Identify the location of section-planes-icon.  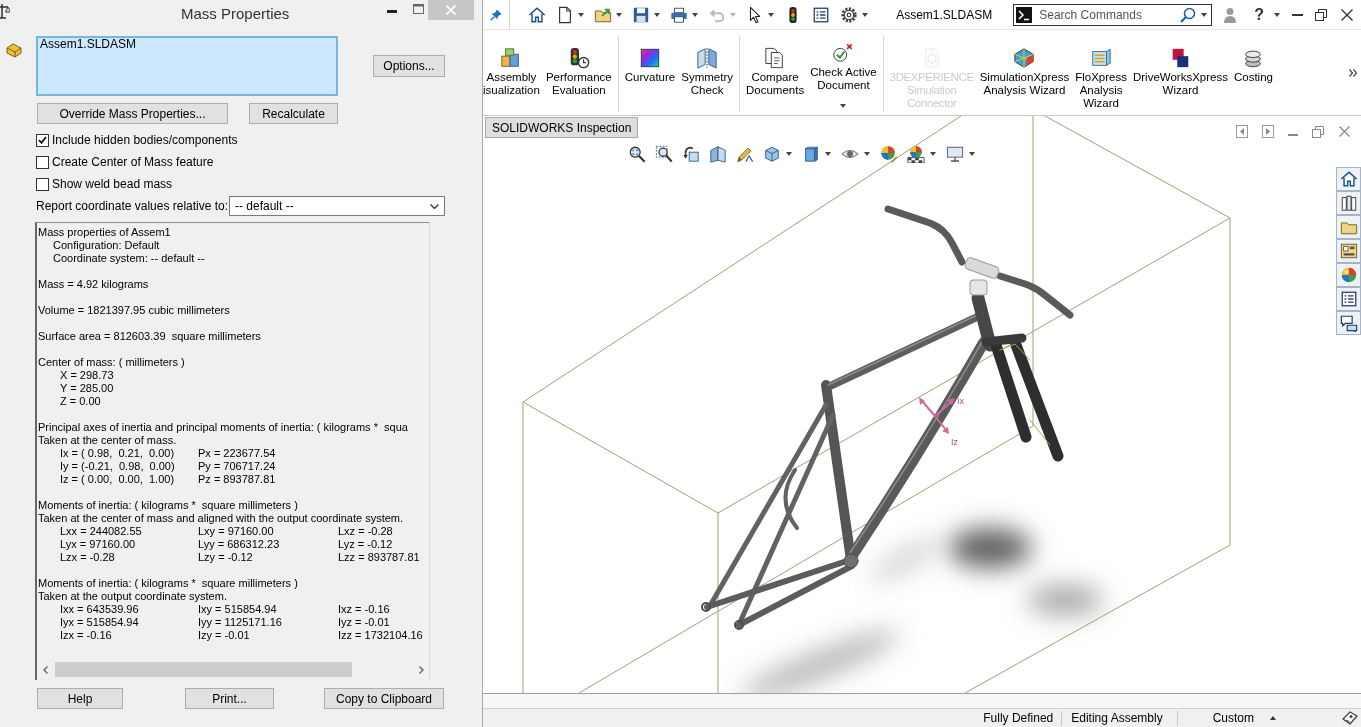
(718, 154).